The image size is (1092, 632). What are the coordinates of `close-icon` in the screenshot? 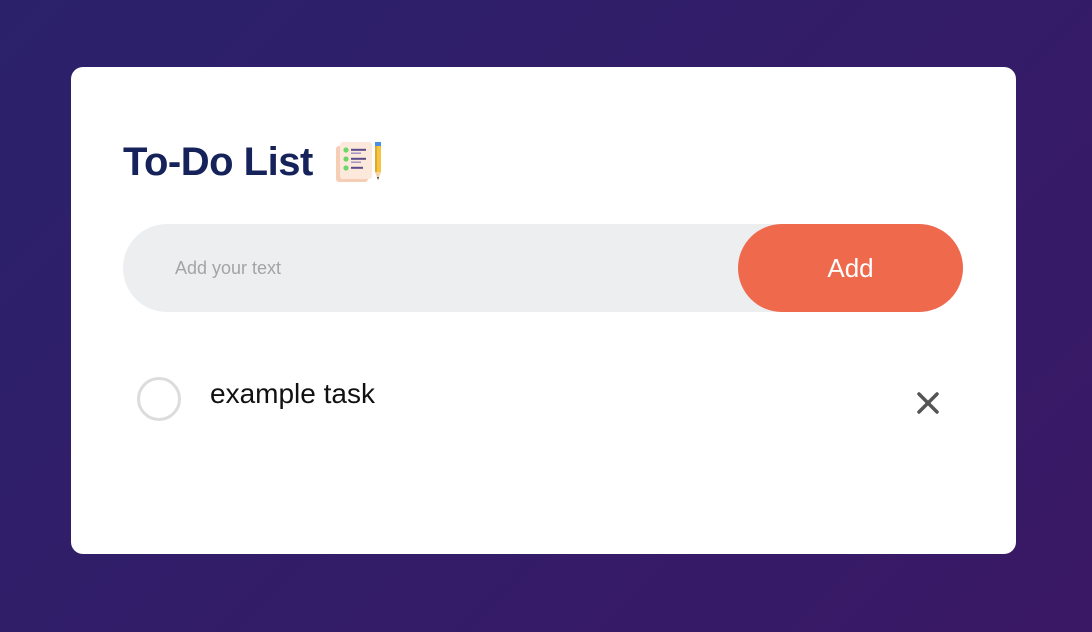 It's located at (928, 403).